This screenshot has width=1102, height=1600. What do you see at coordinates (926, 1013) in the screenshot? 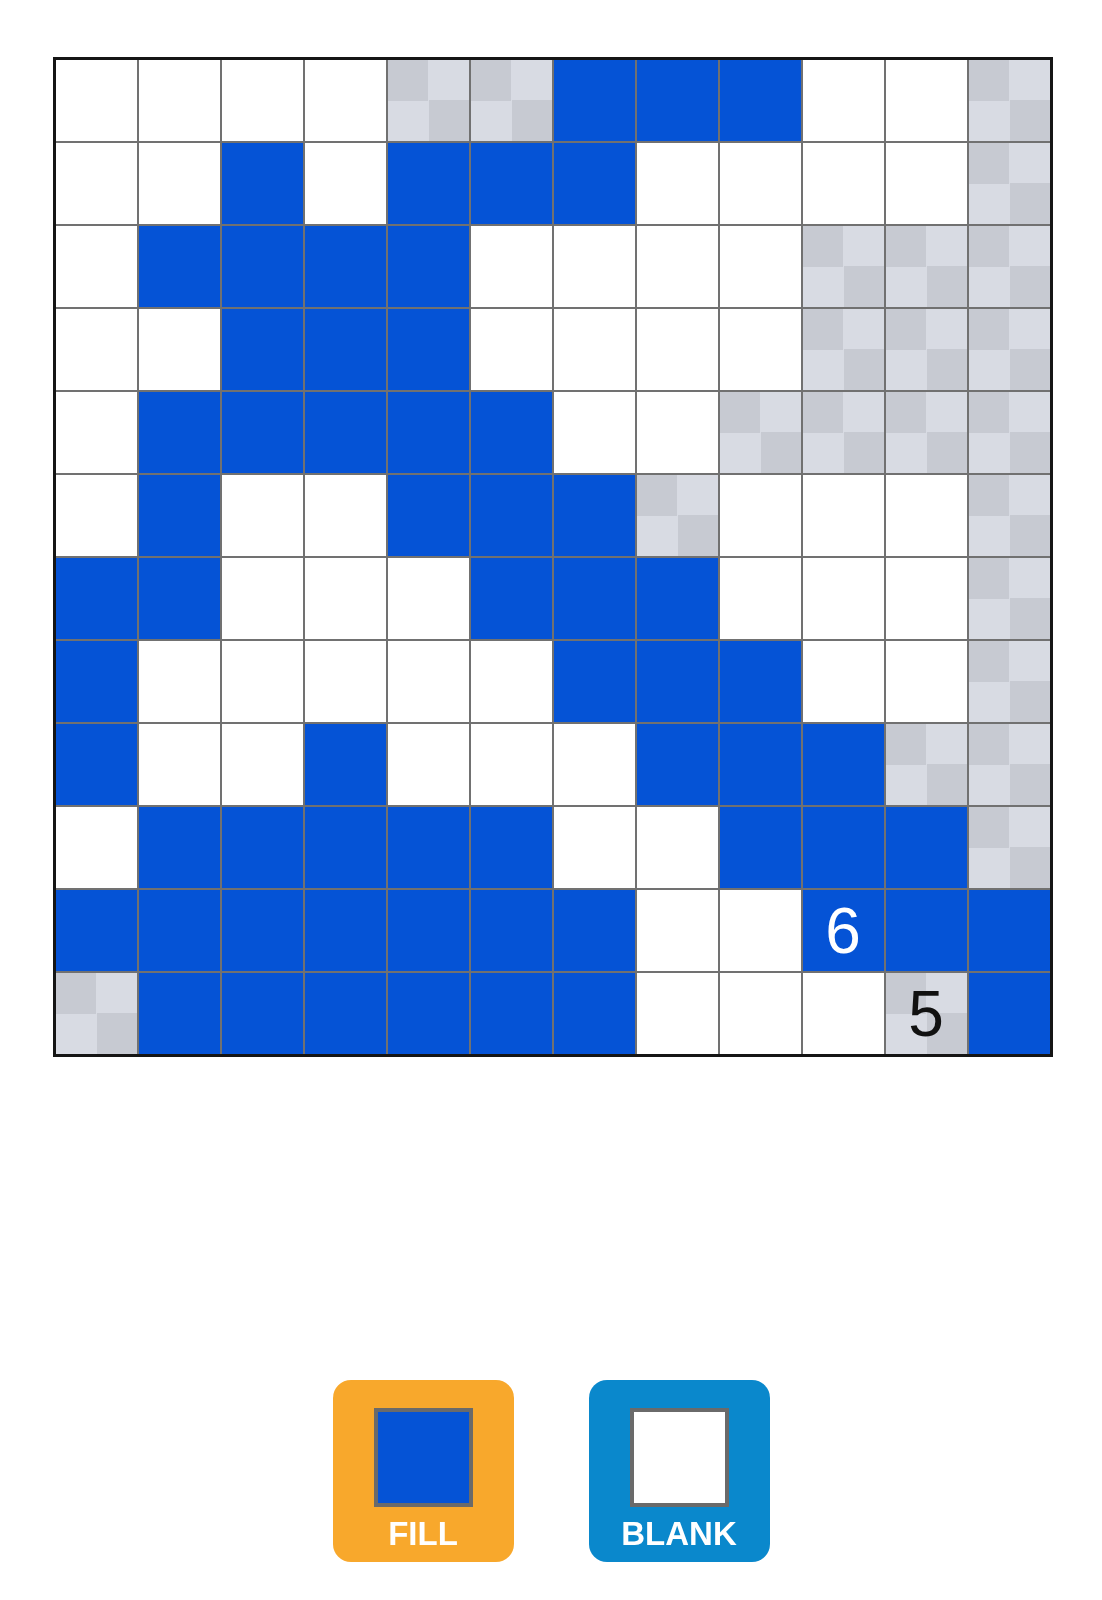
I see `grid-cell: 5` at bounding box center [926, 1013].